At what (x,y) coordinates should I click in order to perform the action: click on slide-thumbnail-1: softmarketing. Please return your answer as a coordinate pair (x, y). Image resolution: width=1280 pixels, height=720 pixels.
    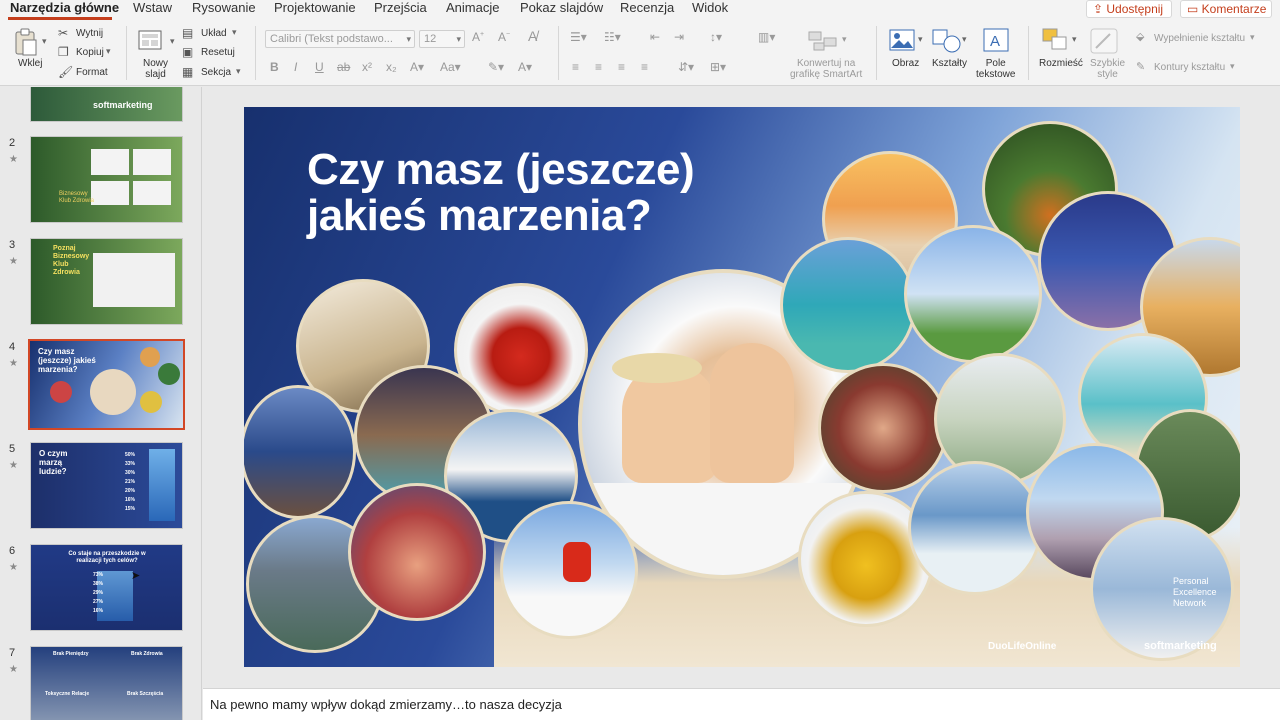
    Looking at the image, I should click on (106, 104).